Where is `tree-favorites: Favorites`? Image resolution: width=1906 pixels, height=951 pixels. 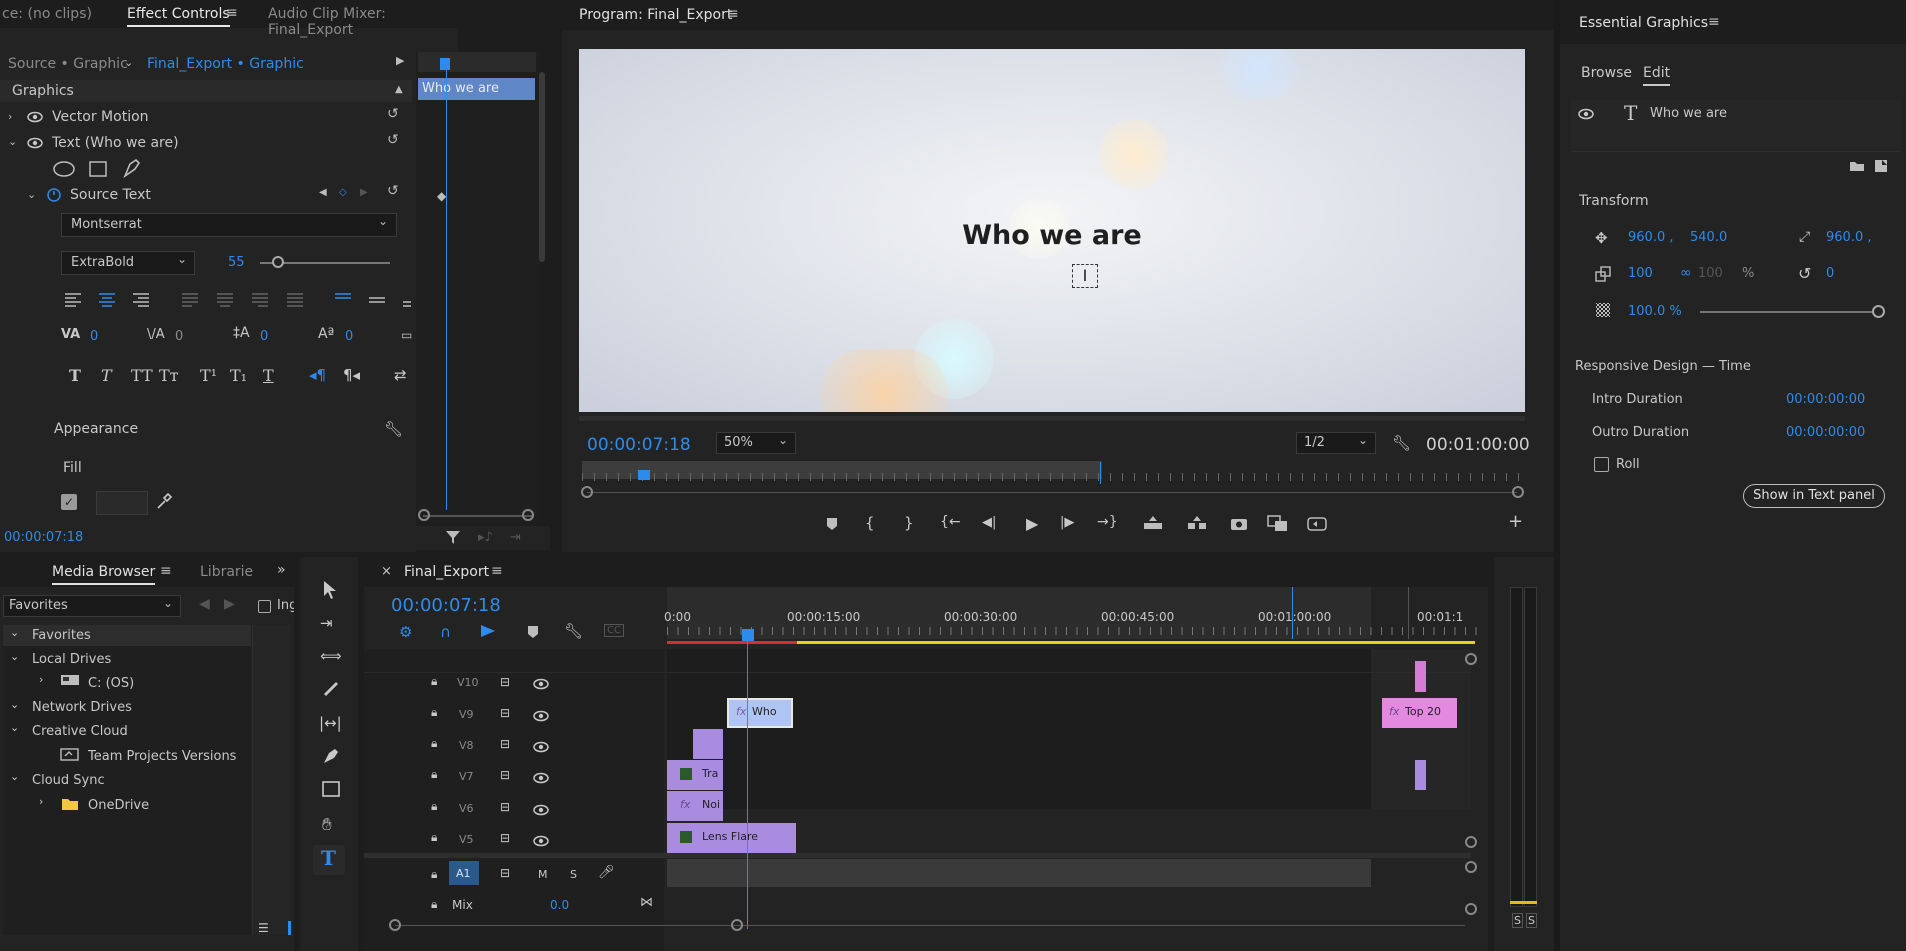 tree-favorites: Favorites is located at coordinates (61, 635).